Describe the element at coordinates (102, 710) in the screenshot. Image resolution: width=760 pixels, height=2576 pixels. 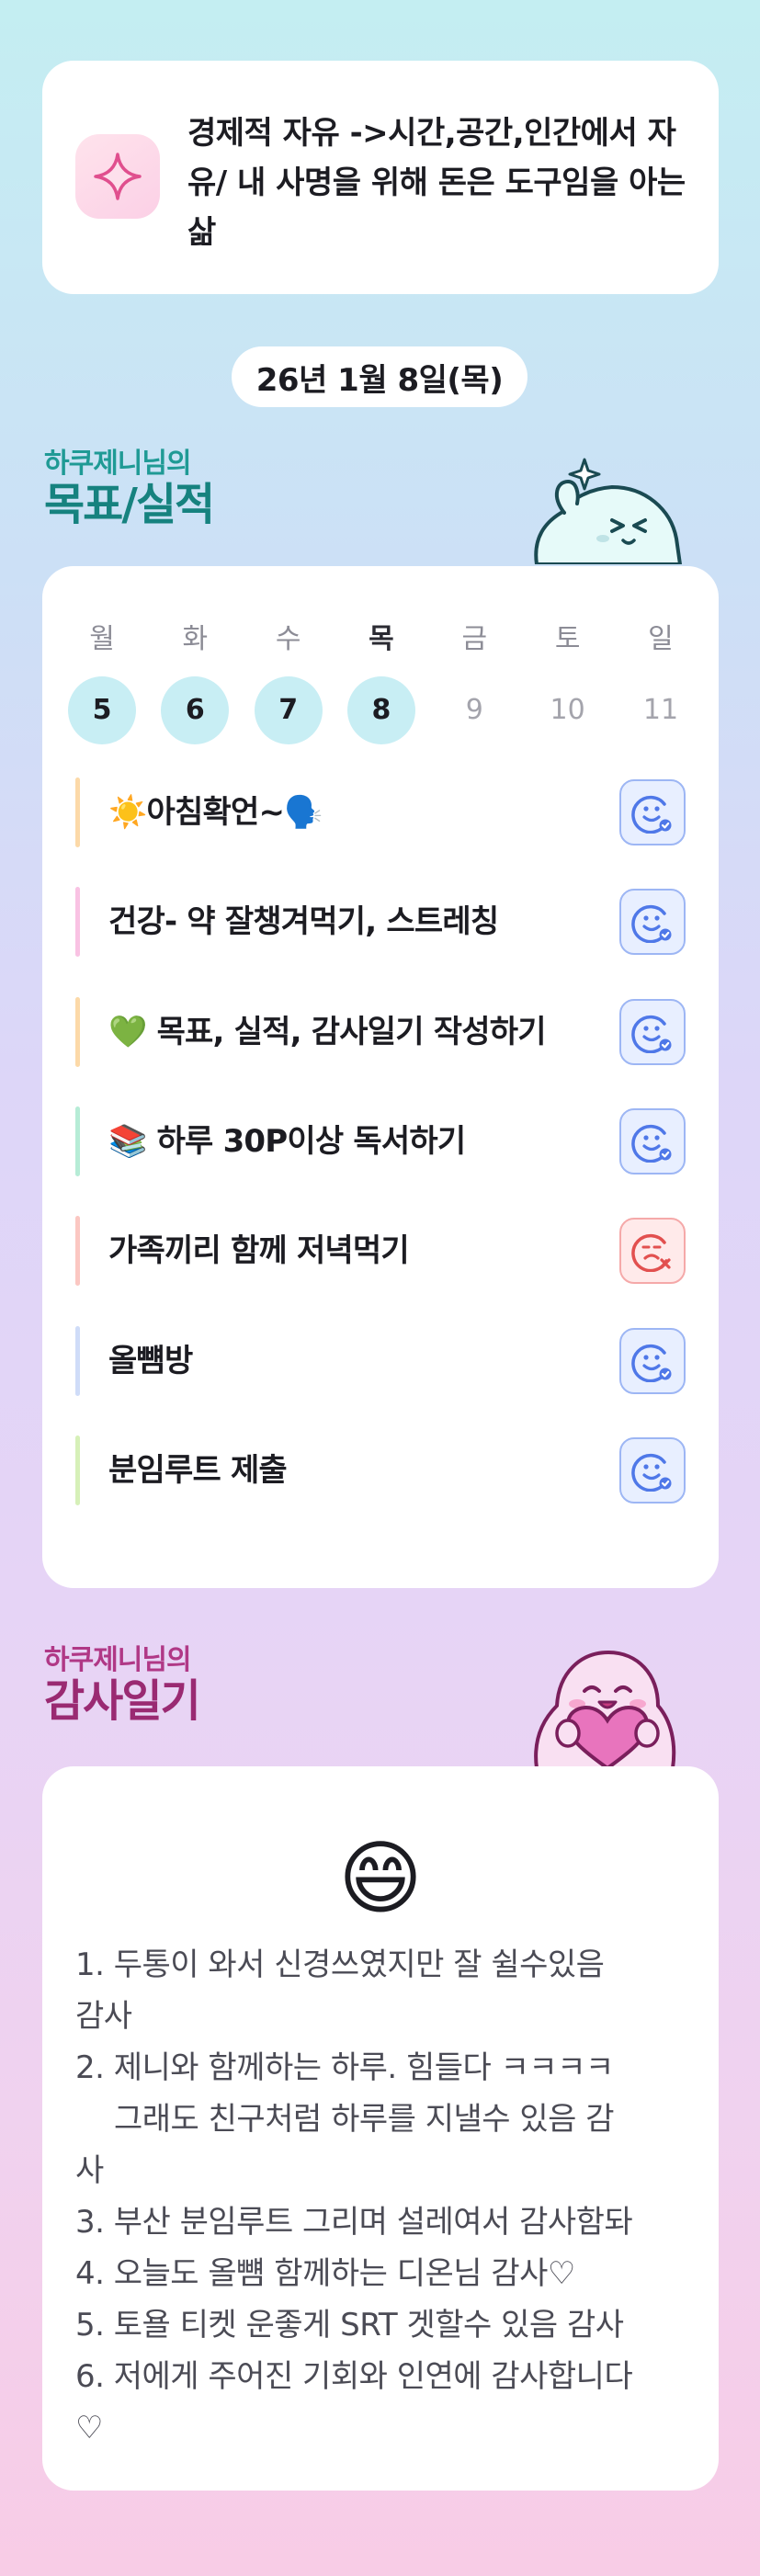
I see `week-day-number: 5` at that location.